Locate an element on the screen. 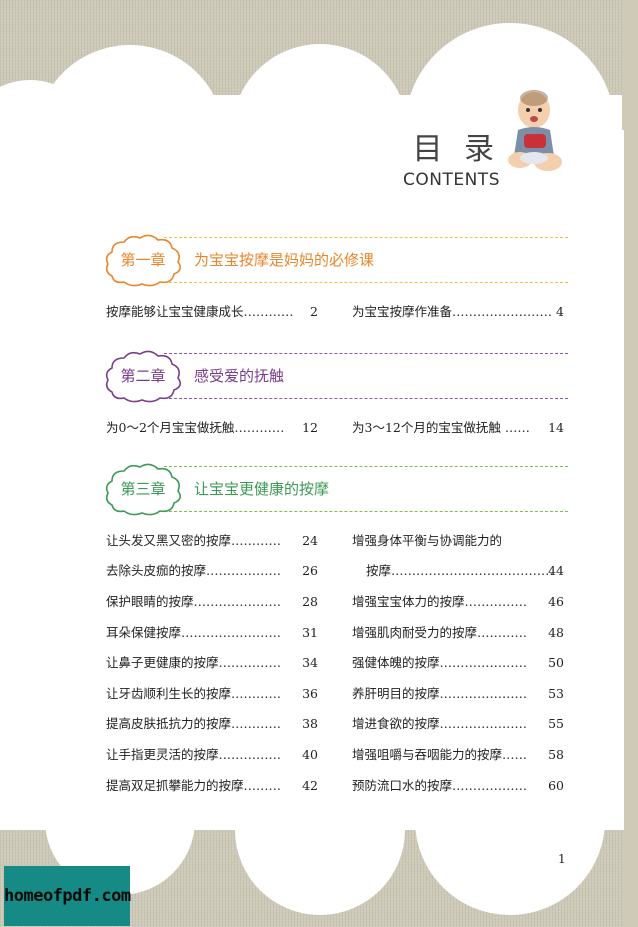 Image resolution: width=638 pixels, height=927 pixels. toc-entry-page: 42 is located at coordinates (310, 785).